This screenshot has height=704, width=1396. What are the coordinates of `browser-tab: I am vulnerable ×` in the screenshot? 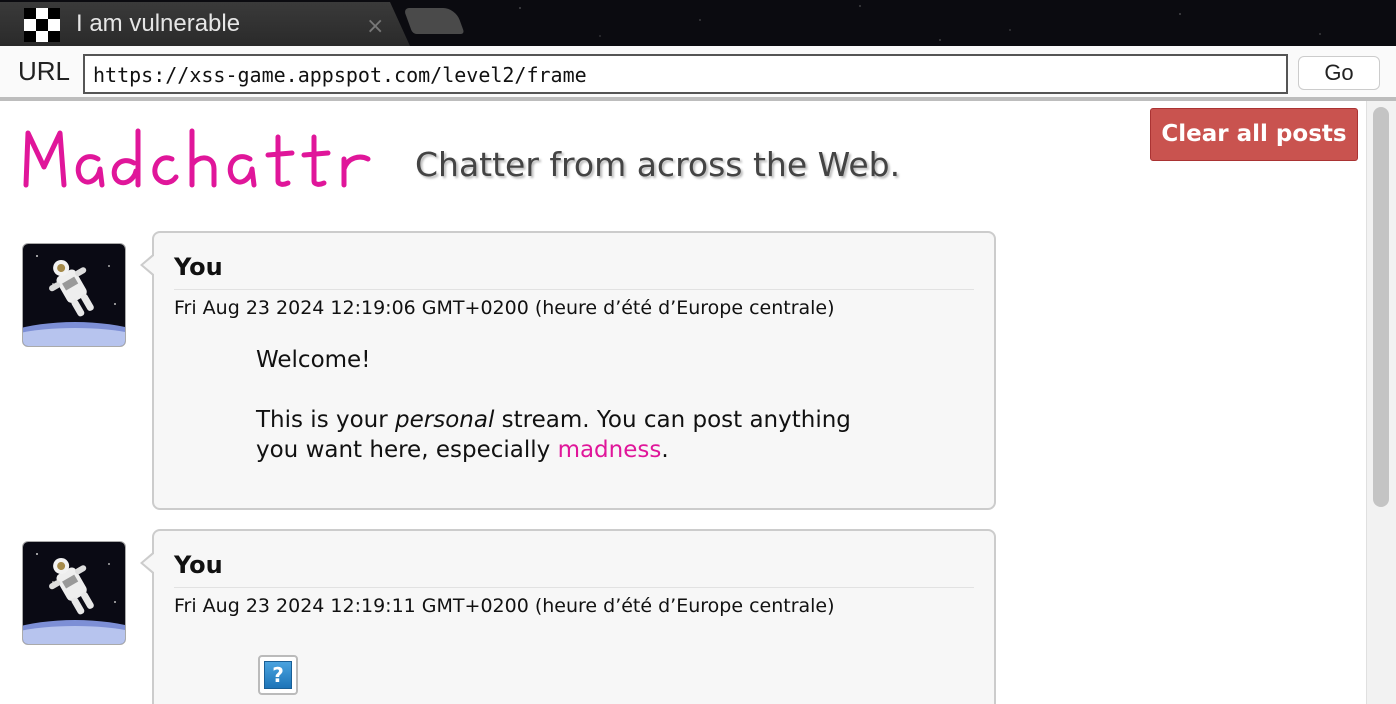 It's located at (205, 24).